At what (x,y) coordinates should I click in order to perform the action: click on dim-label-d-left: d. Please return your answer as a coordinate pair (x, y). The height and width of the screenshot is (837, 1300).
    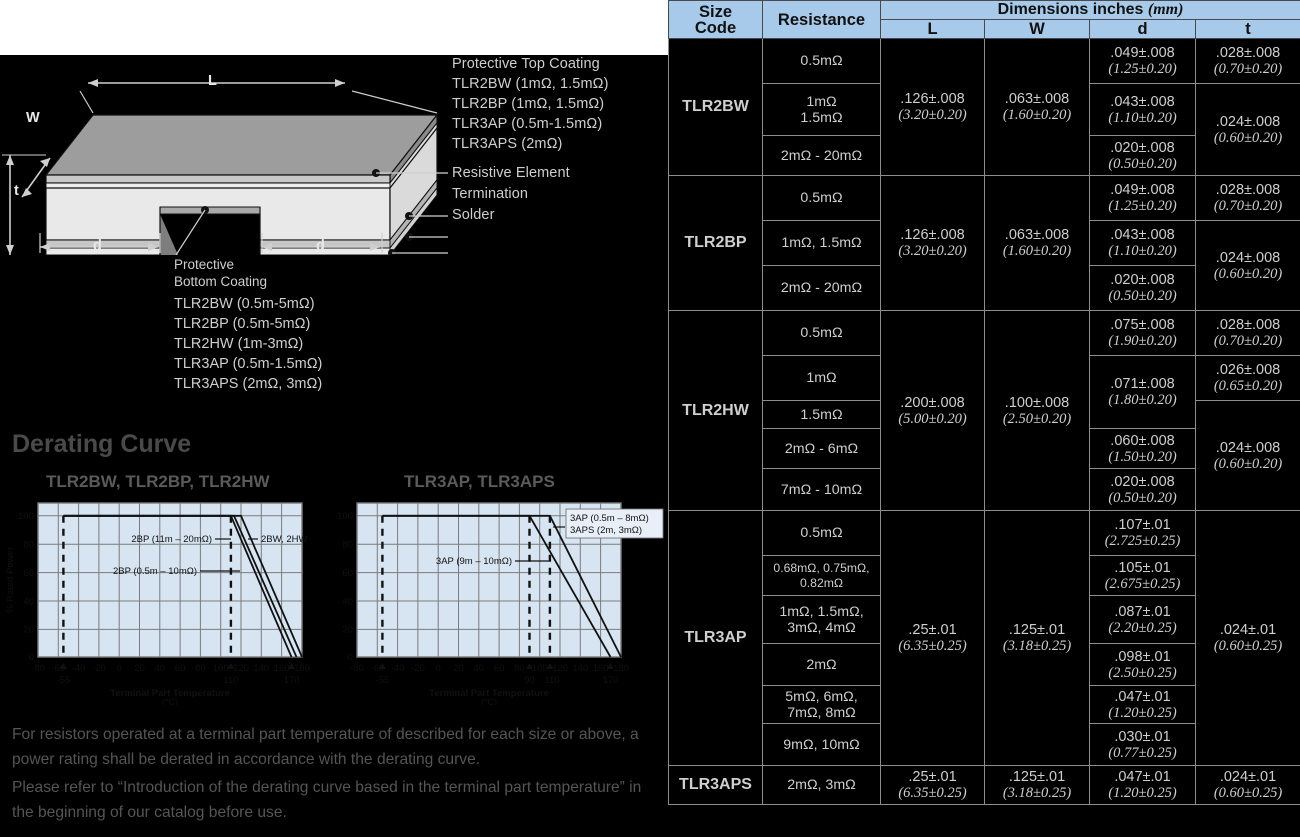
    Looking at the image, I should click on (97, 246).